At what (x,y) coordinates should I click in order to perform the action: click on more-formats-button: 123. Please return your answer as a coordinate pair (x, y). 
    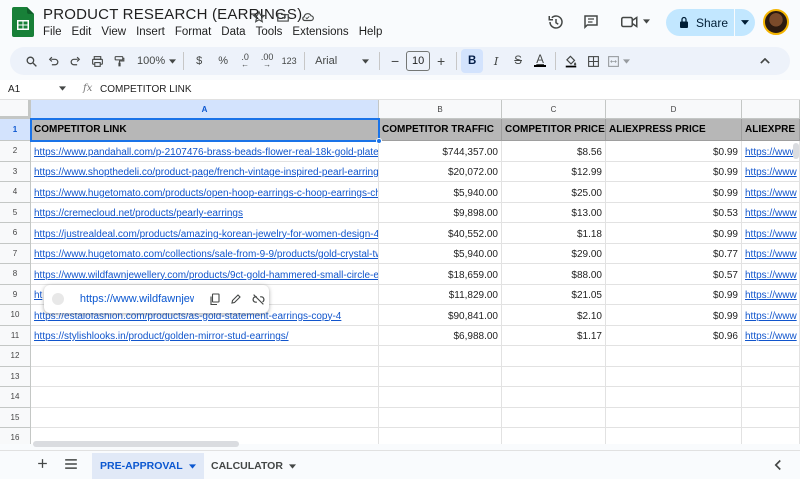
    Looking at the image, I should click on (289, 61).